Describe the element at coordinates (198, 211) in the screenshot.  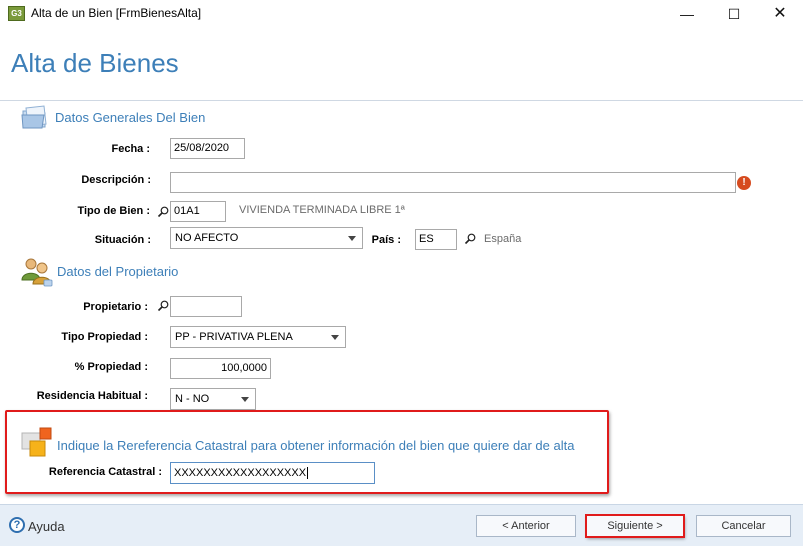
I see `tipo-bien-field: 01A1` at that location.